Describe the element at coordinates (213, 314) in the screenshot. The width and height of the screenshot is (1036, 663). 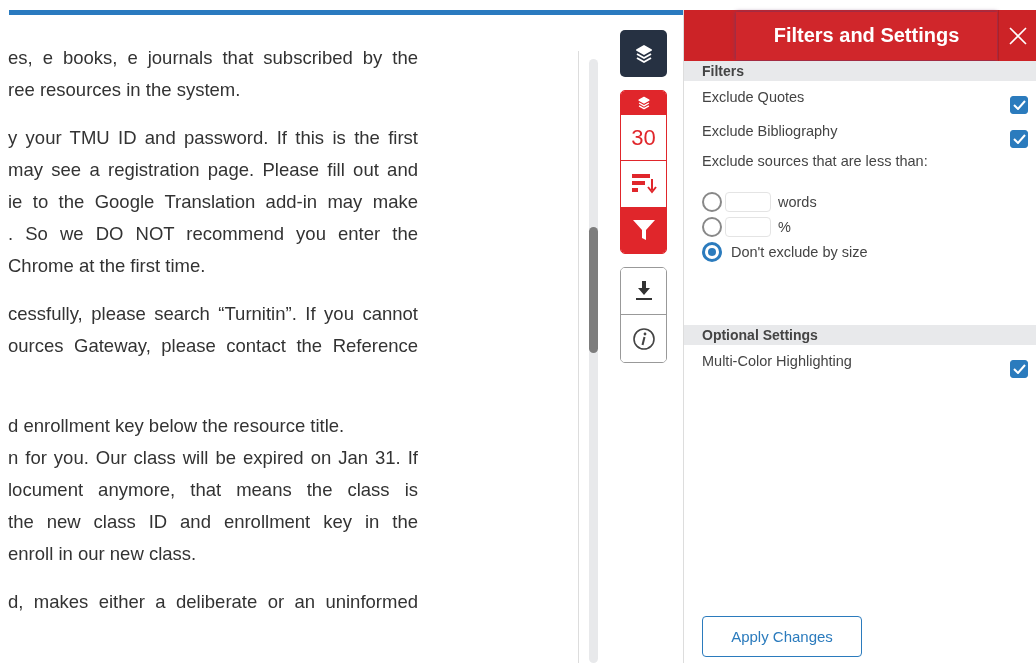
I see `document-text-line: cessfully, please search “Turnitin”. If you cannot` at that location.